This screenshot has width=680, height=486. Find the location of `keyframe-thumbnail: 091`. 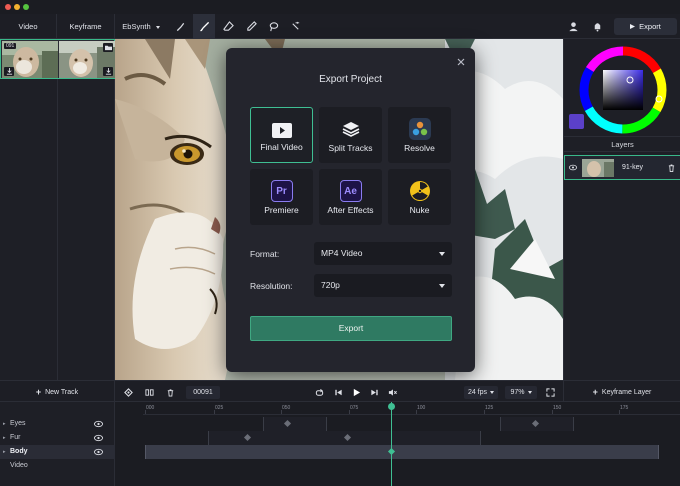

keyframe-thumbnail: 091 is located at coordinates (30, 59).